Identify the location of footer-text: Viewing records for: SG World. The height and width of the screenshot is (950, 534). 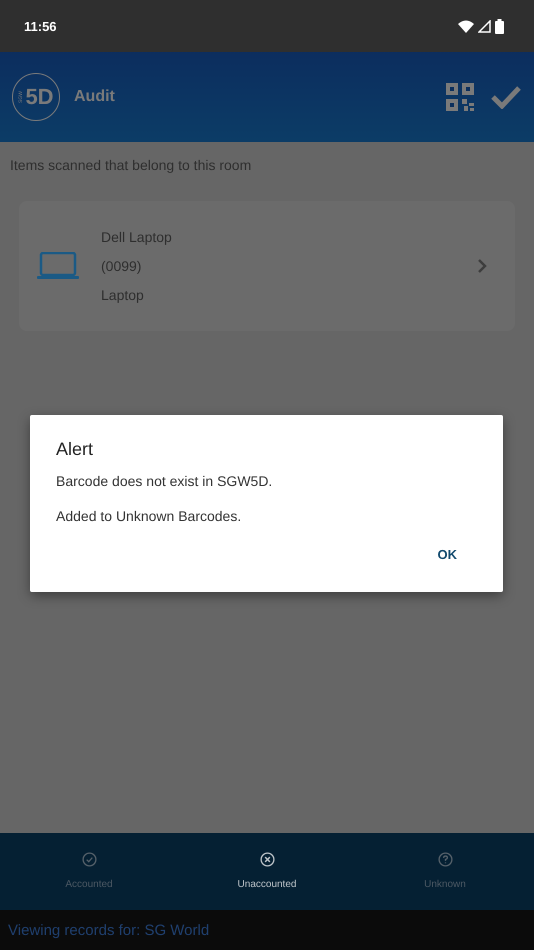
(109, 930).